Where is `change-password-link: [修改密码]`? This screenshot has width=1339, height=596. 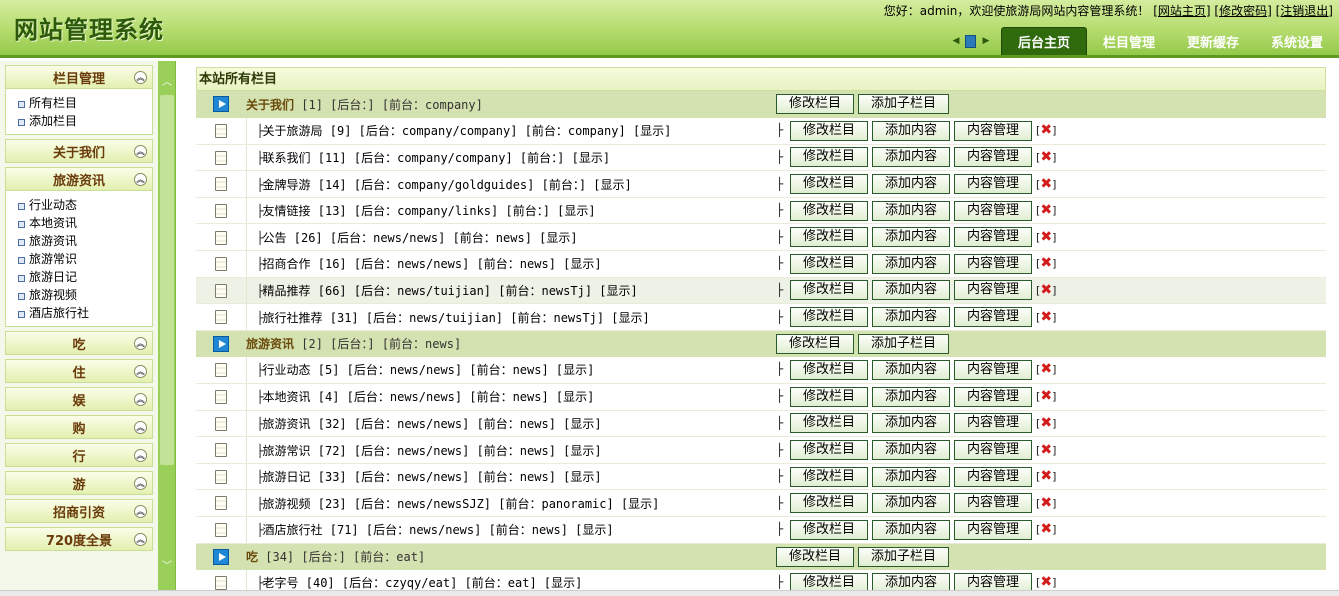
change-password-link: [修改密码] is located at coordinates (1242, 11).